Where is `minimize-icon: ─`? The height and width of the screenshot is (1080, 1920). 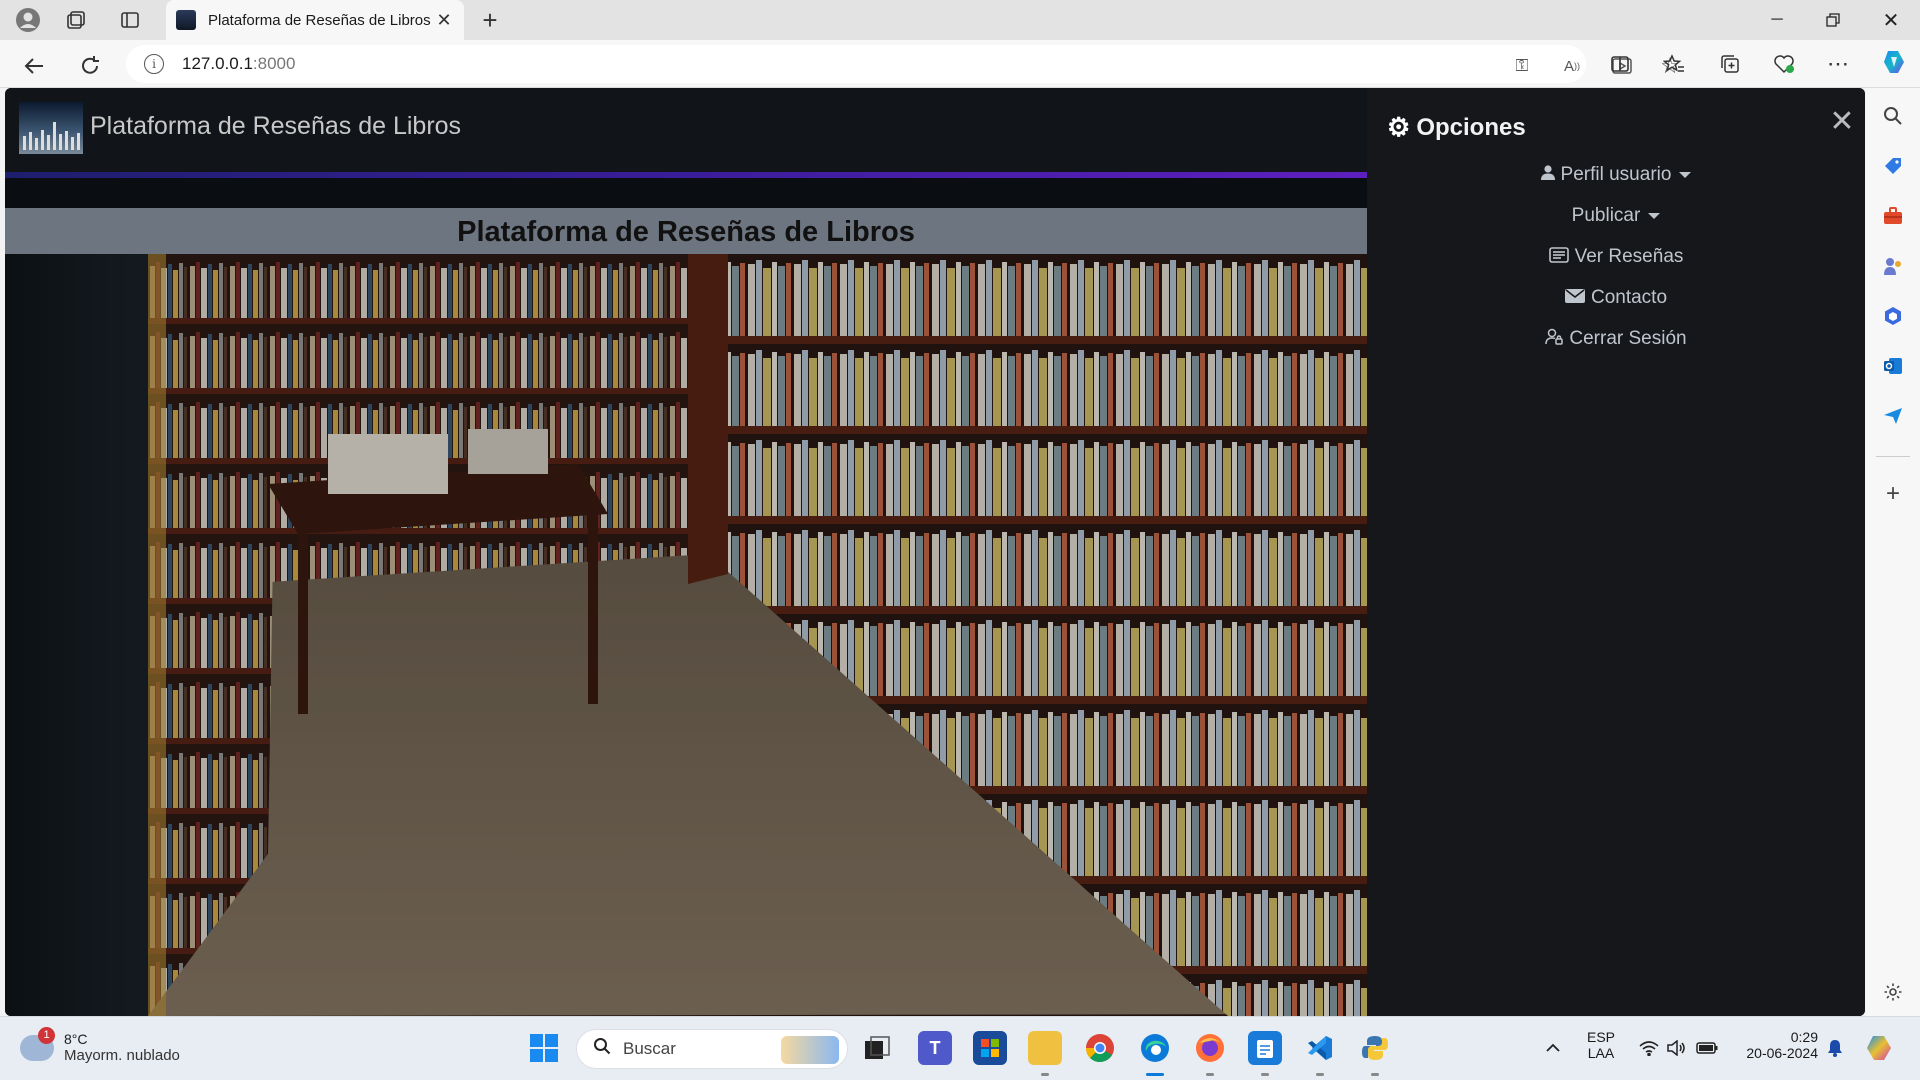
minimize-icon: ─ is located at coordinates (1777, 20).